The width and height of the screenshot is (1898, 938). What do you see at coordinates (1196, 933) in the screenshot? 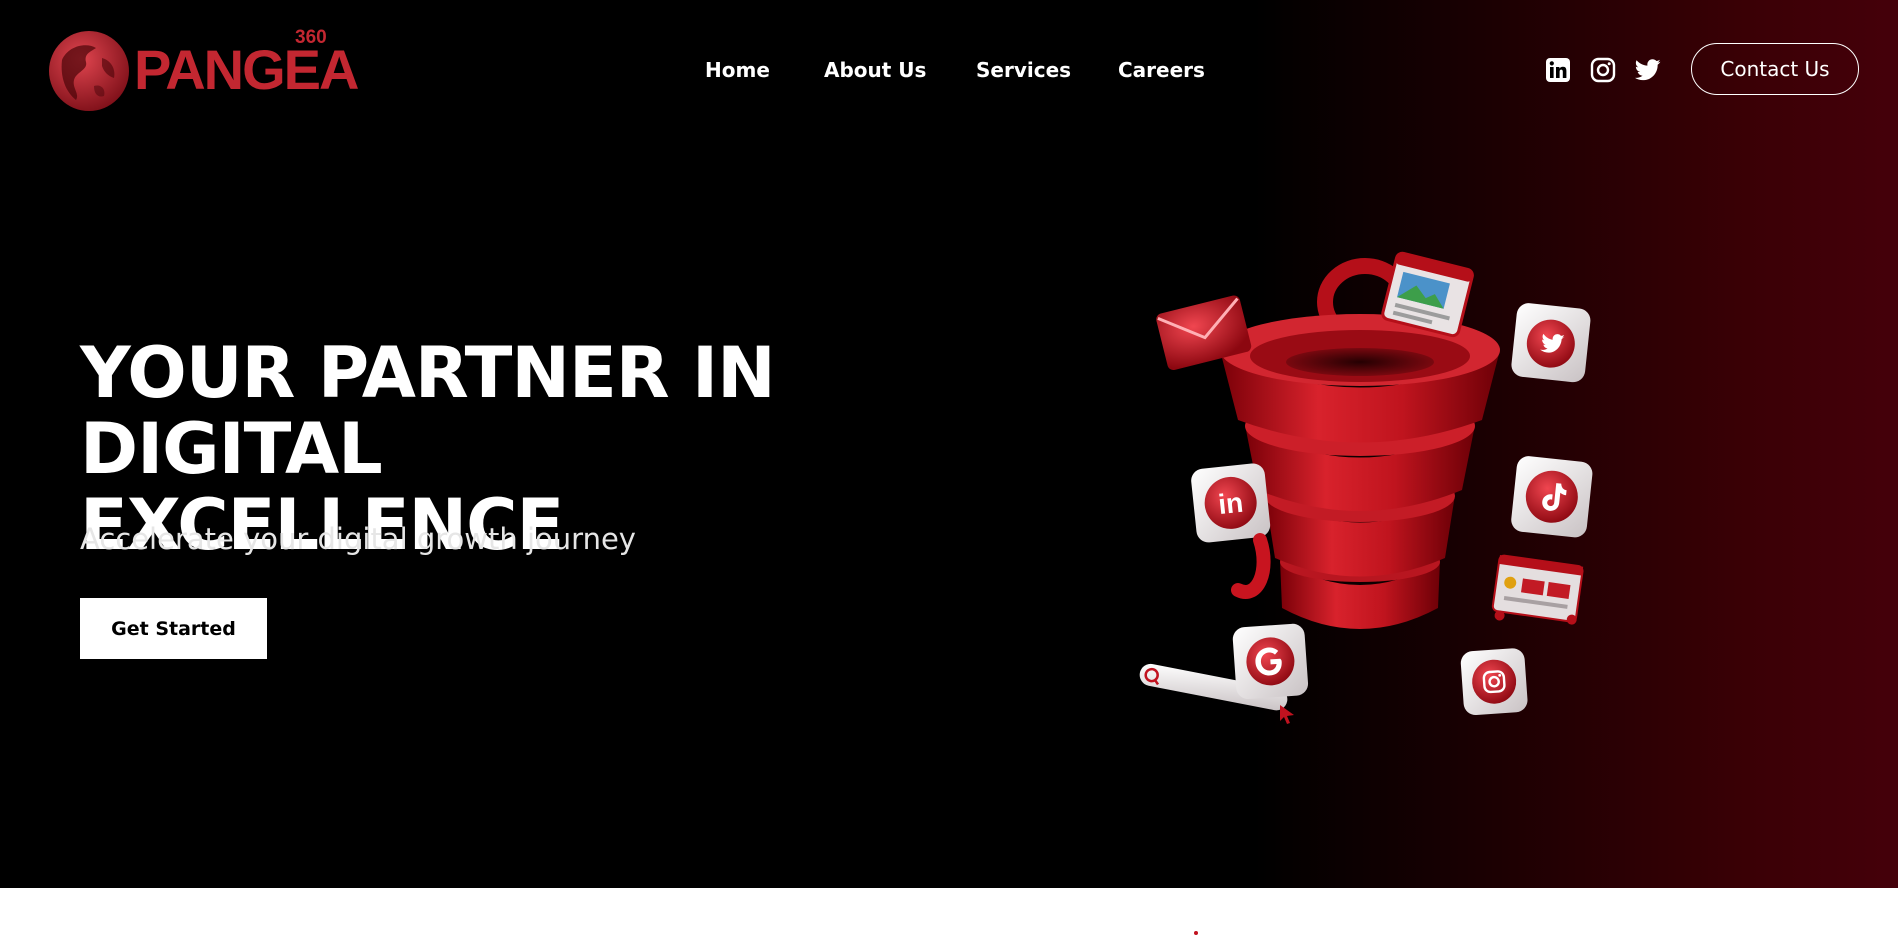
I see `accent-dot` at bounding box center [1196, 933].